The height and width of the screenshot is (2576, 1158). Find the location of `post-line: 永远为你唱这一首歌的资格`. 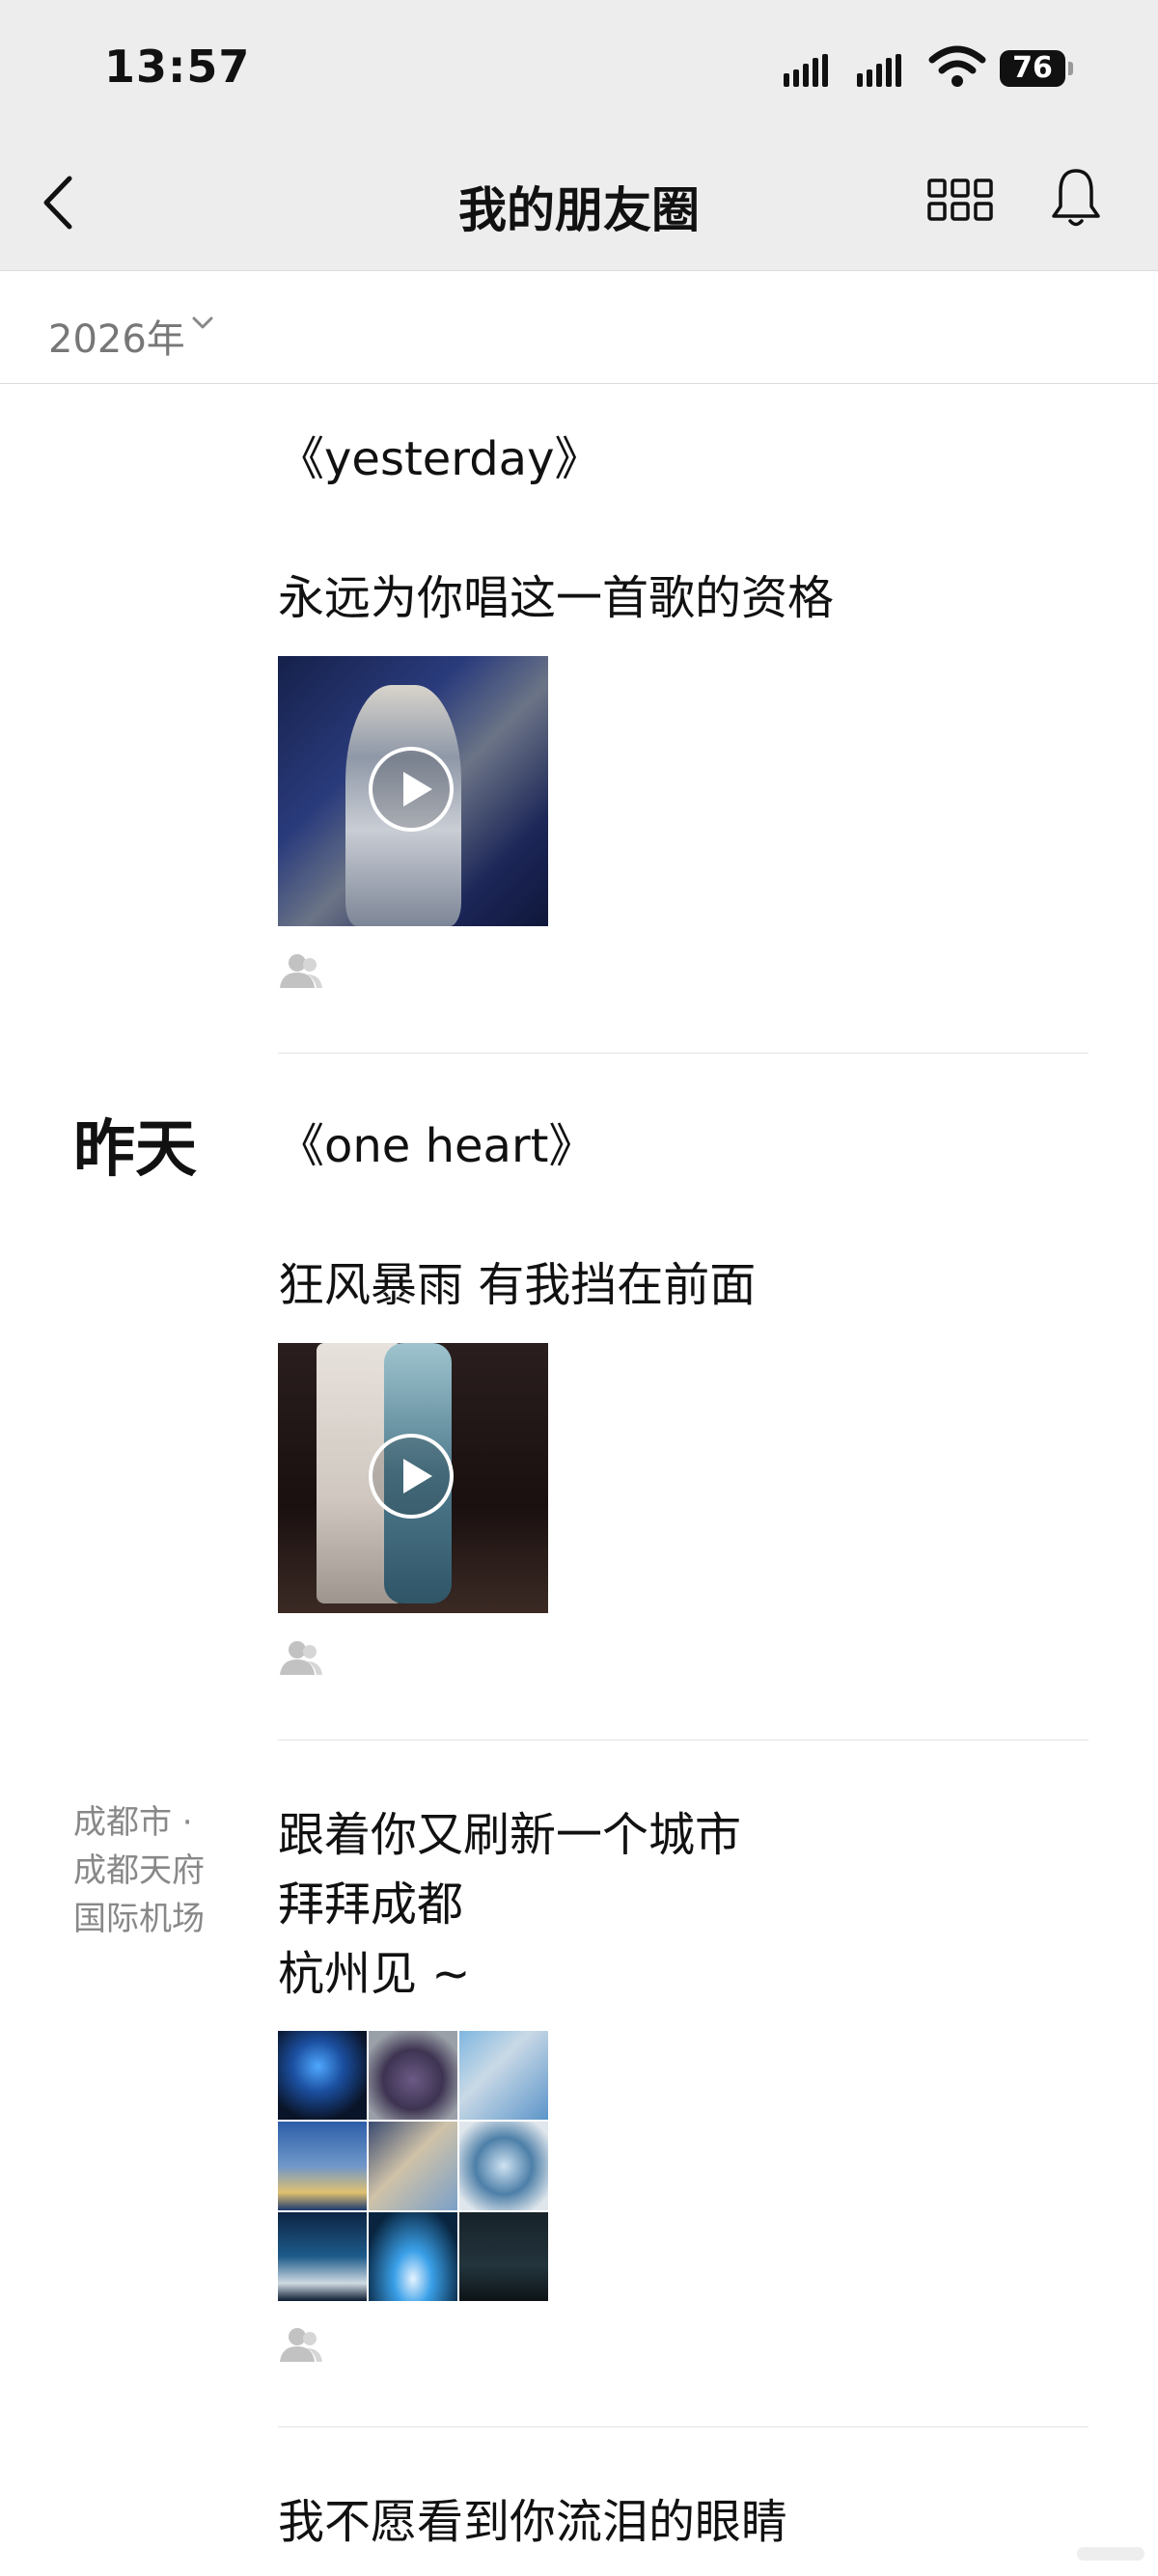

post-line: 永远为你唱这一首歌的资格 is located at coordinates (556, 598).